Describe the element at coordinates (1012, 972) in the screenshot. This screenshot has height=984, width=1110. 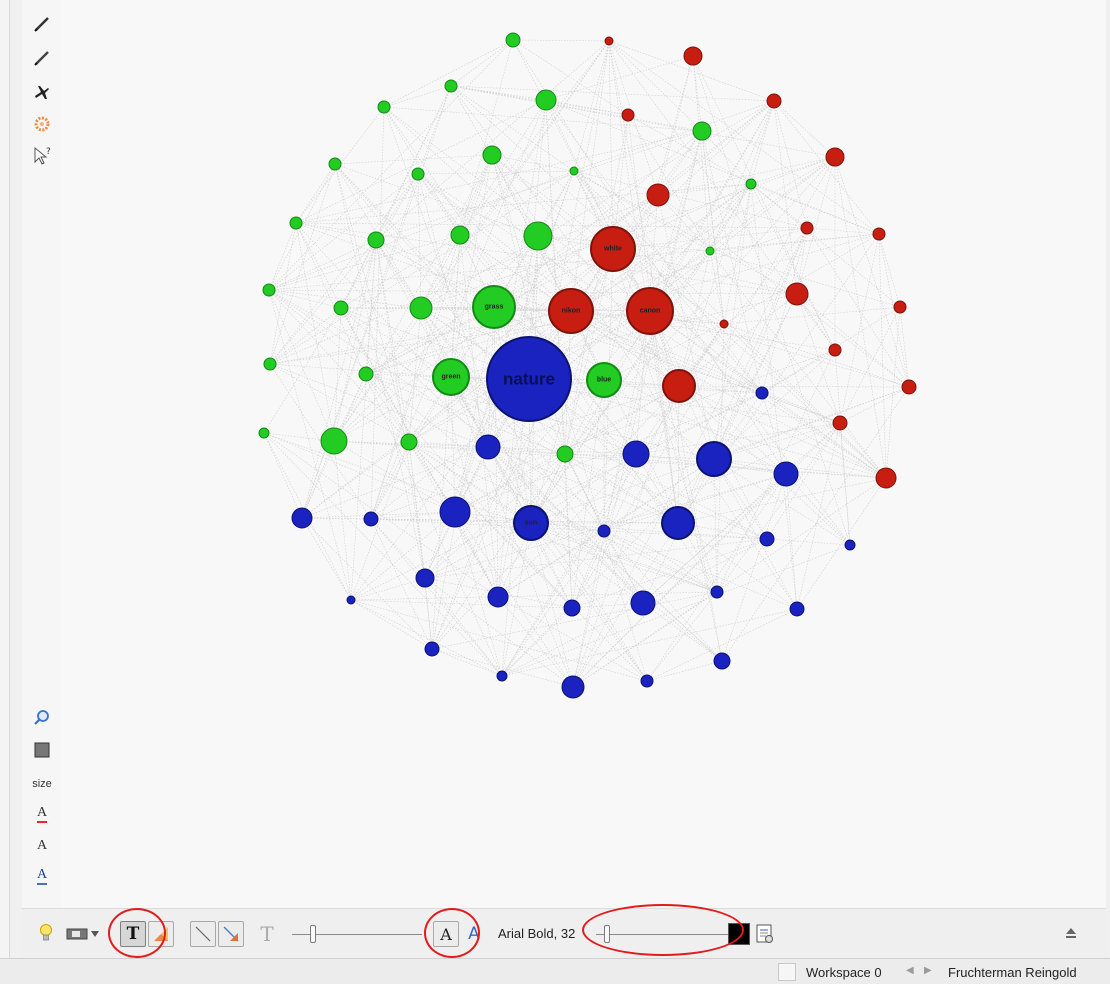
I see `layout-label: Fruchterman Reingold` at that location.